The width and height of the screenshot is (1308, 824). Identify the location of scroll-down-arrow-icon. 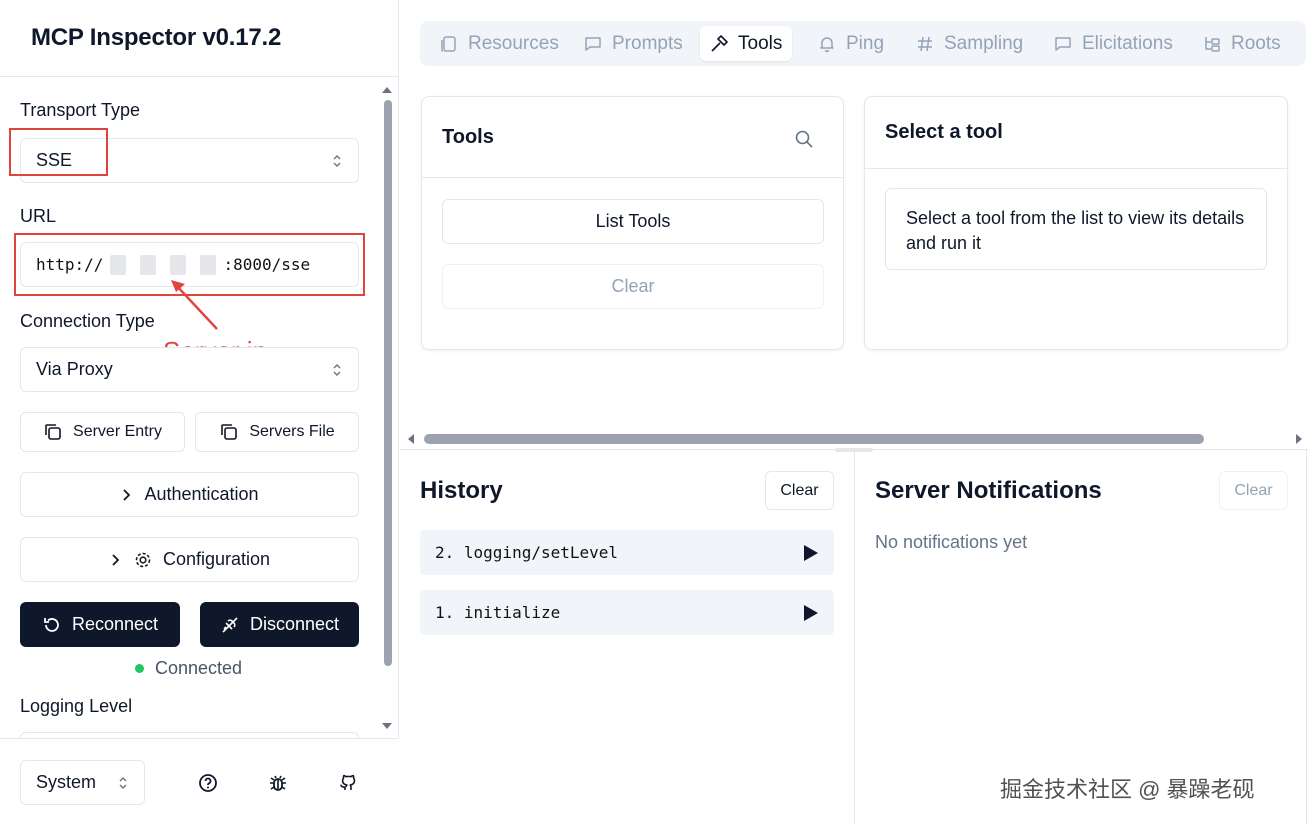
(387, 726).